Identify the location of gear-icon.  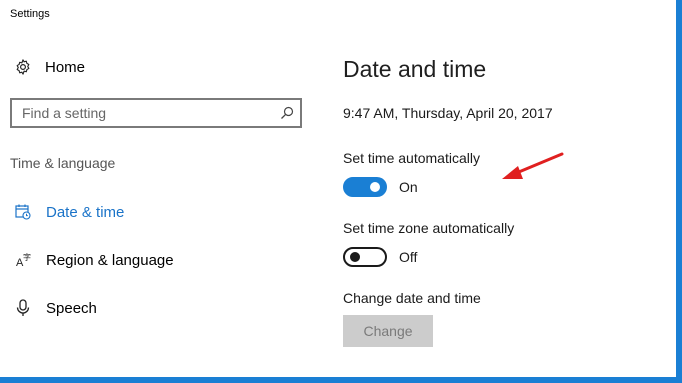
(23, 67).